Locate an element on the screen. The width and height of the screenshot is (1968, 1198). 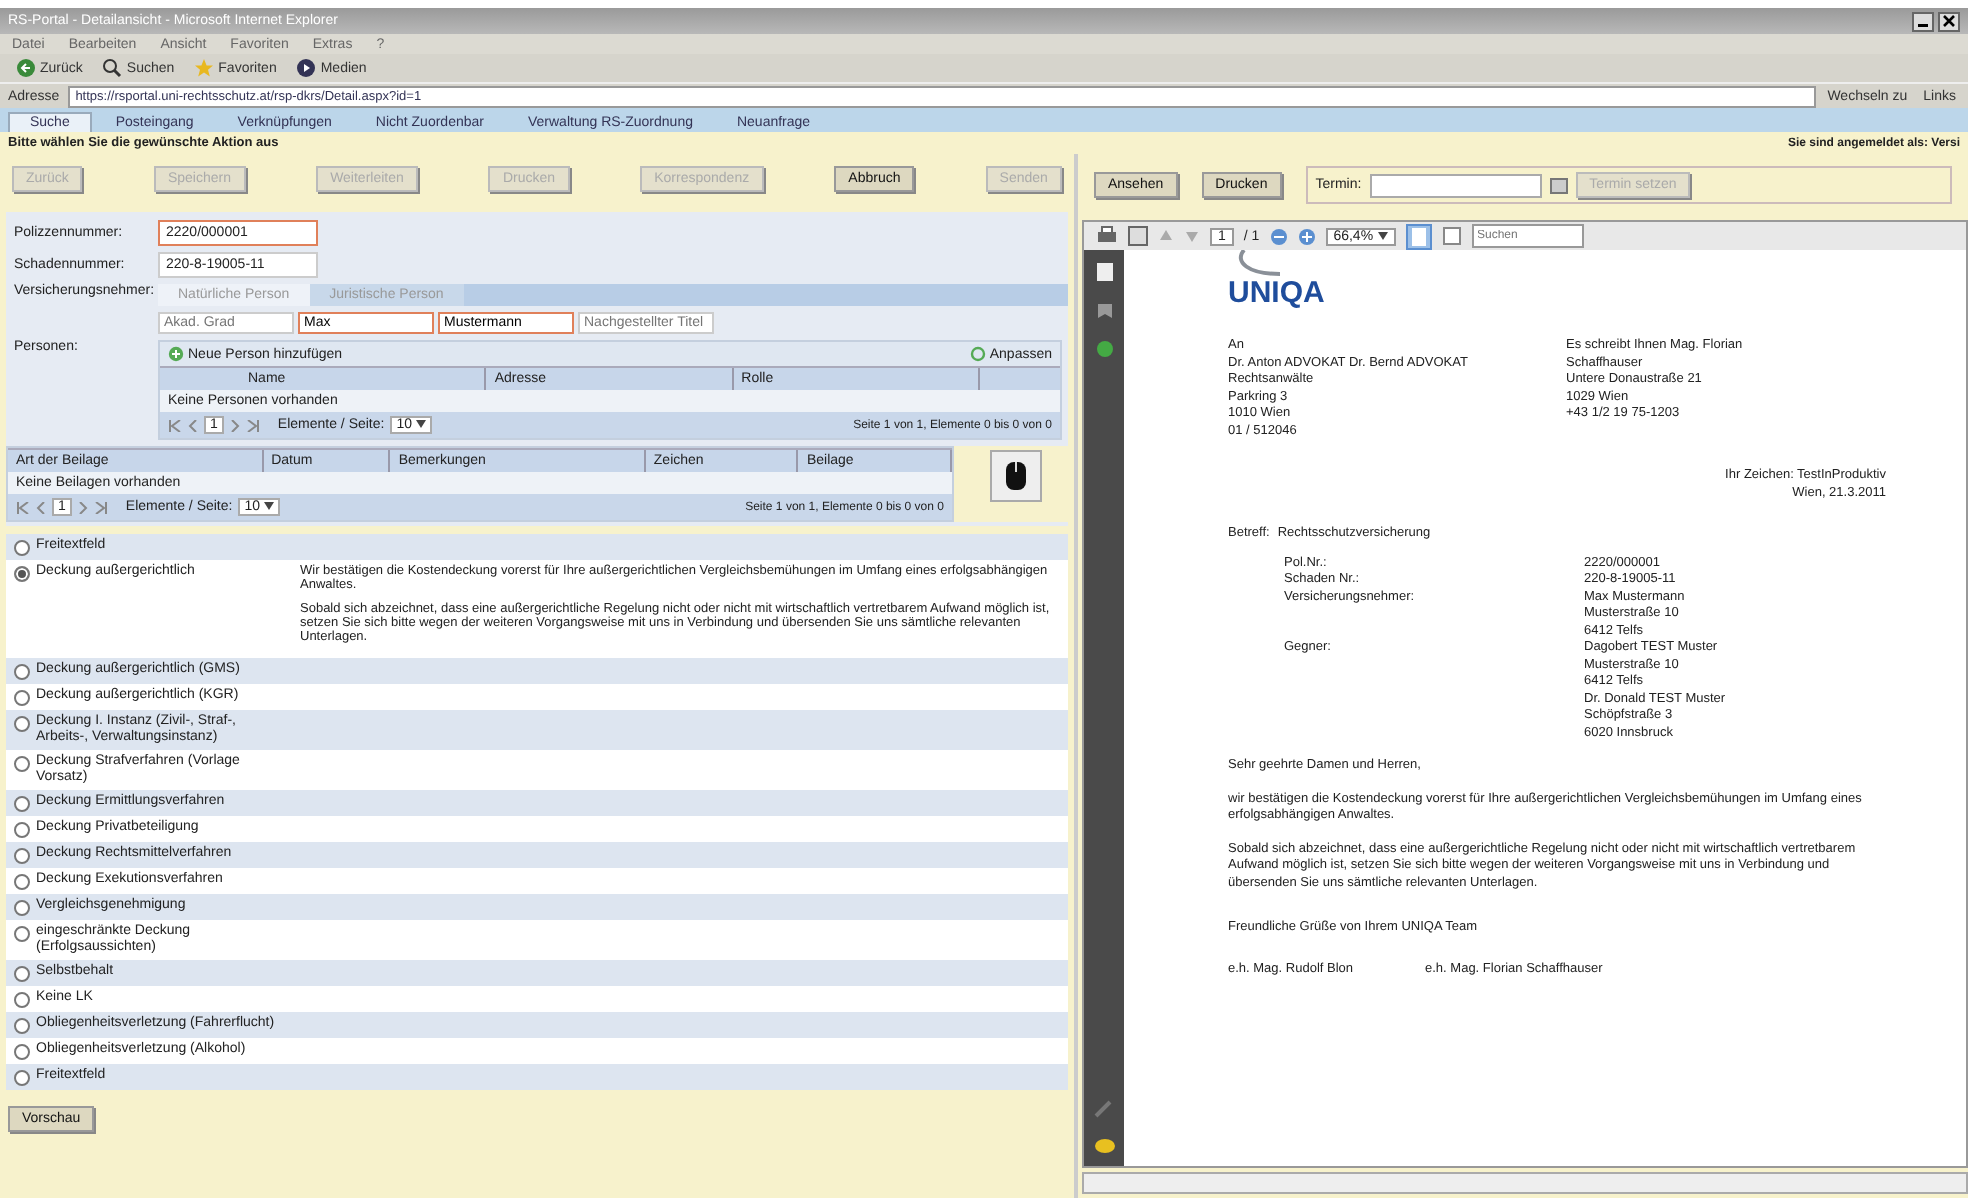
bookmark-icon is located at coordinates (1104, 311).